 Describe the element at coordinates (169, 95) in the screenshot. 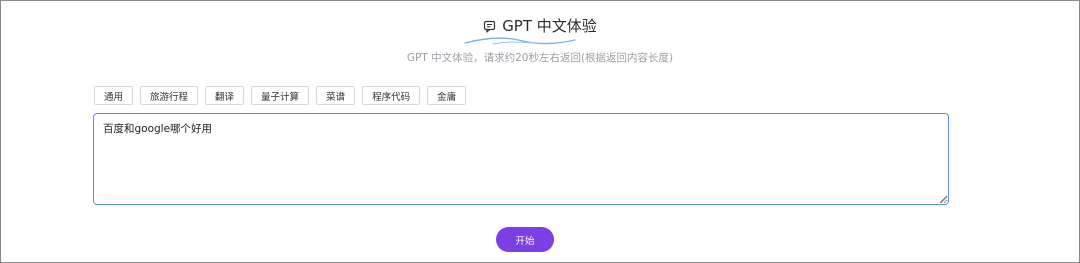

I see `chip-travel-itinerary: 旅游行程` at that location.